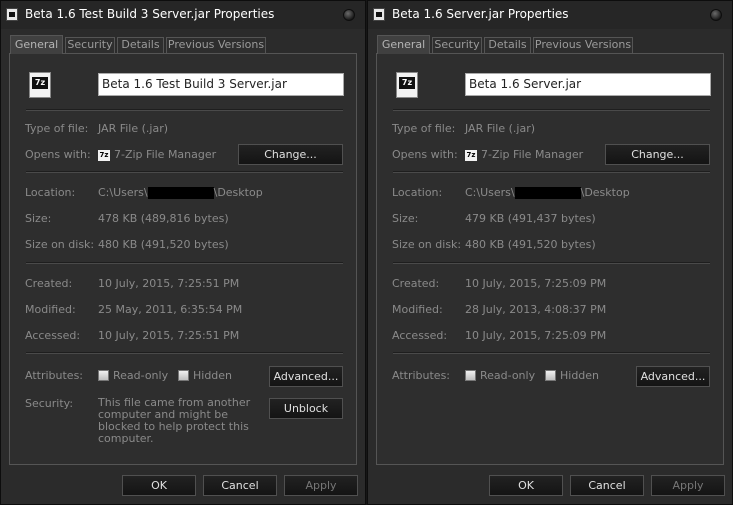 This screenshot has width=733, height=505. What do you see at coordinates (588, 84) in the screenshot?
I see `filename-field: Beta 1.6 Server.jar` at bounding box center [588, 84].